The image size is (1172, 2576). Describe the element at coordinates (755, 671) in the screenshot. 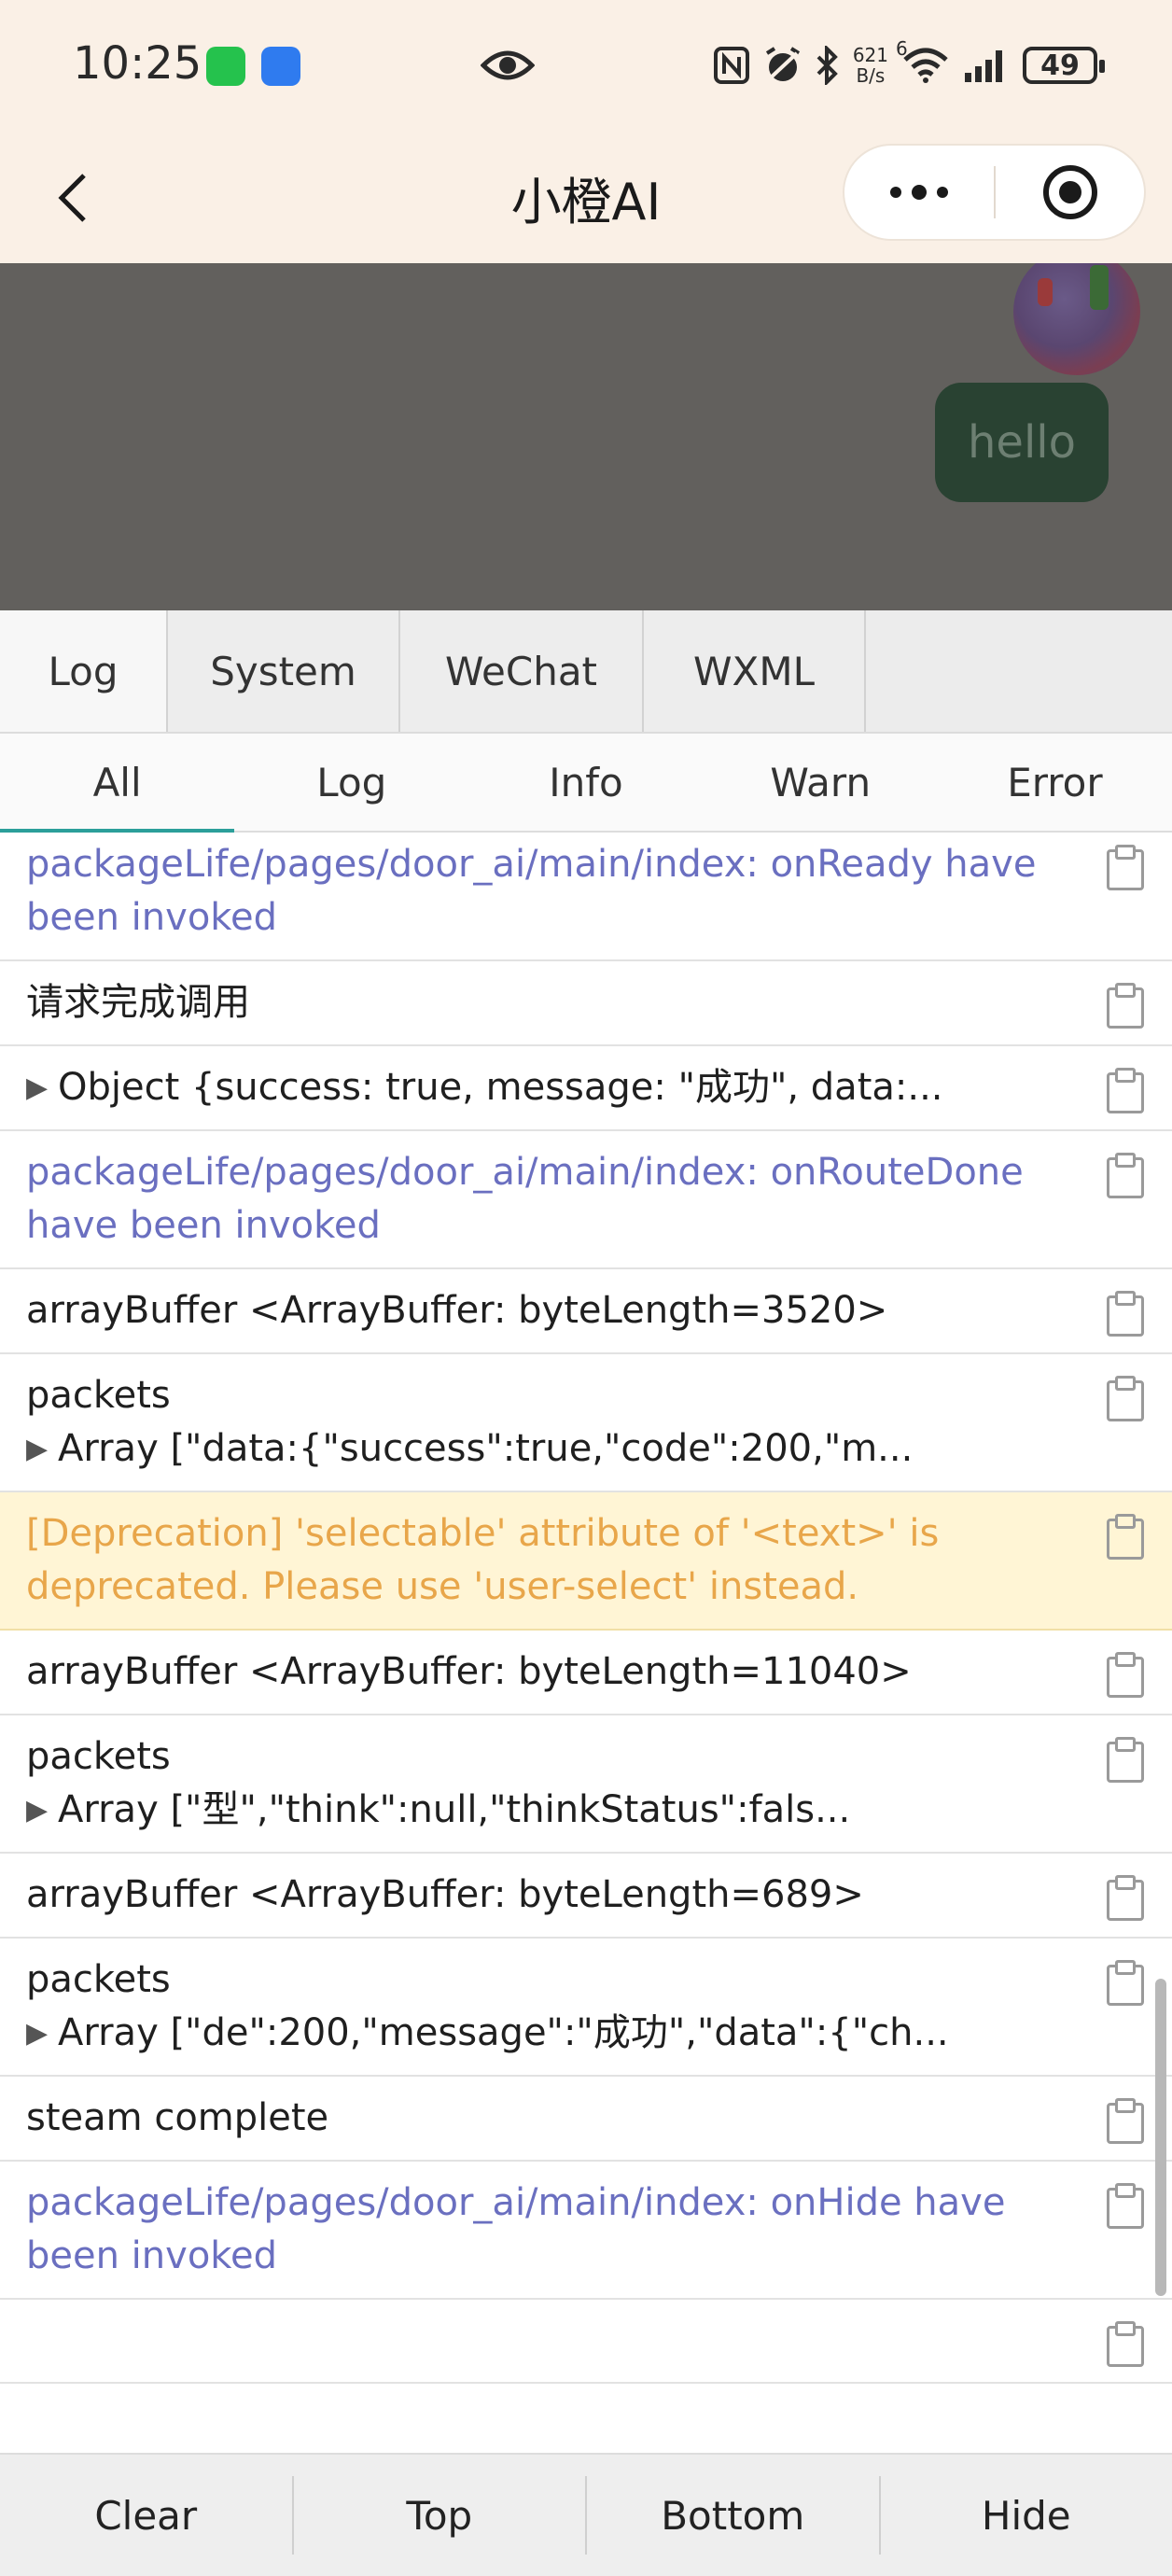

I see `tab-wxml: WXML` at that location.